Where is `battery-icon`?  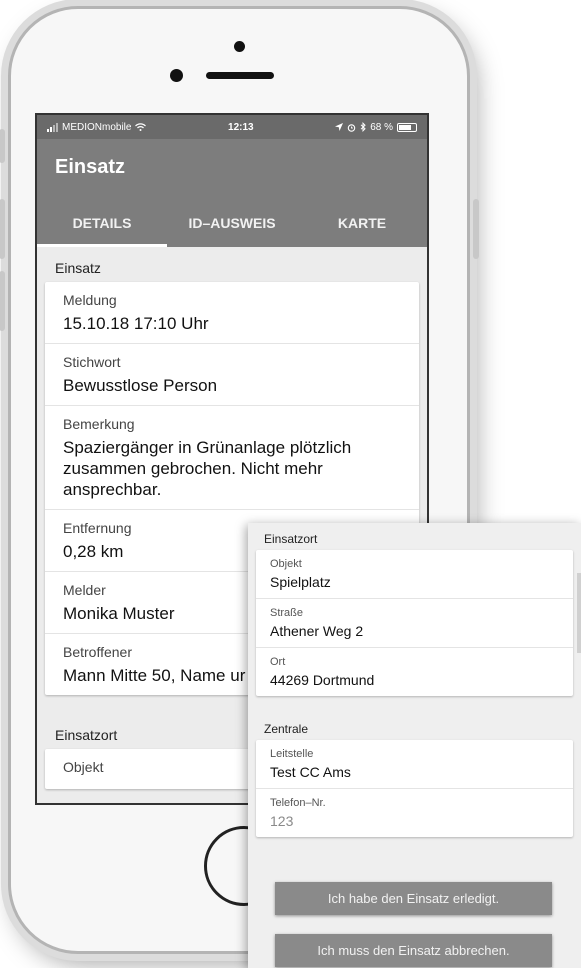 battery-icon is located at coordinates (407, 127).